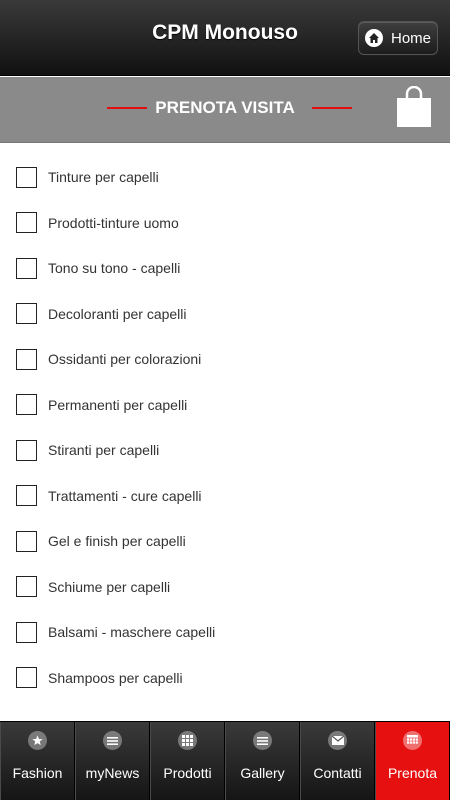 The width and height of the screenshot is (450, 800). Describe the element at coordinates (373, 38) in the screenshot. I see `home-icon` at that location.